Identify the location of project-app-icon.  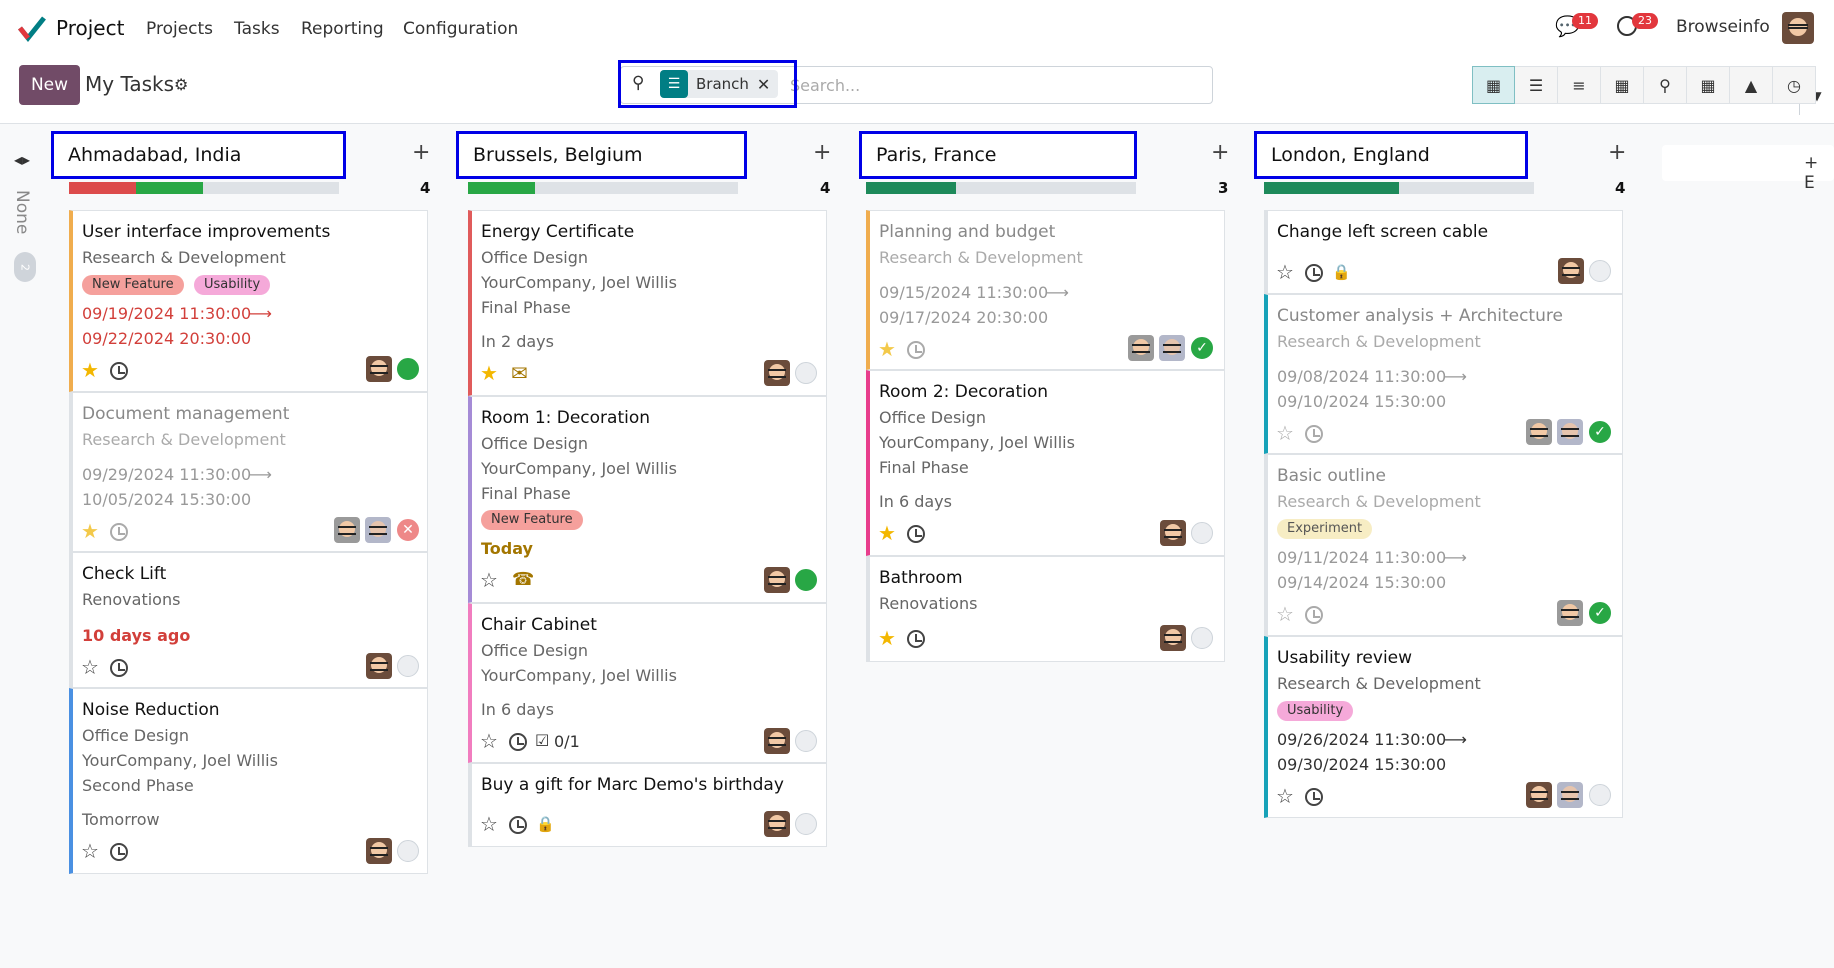
(32, 28).